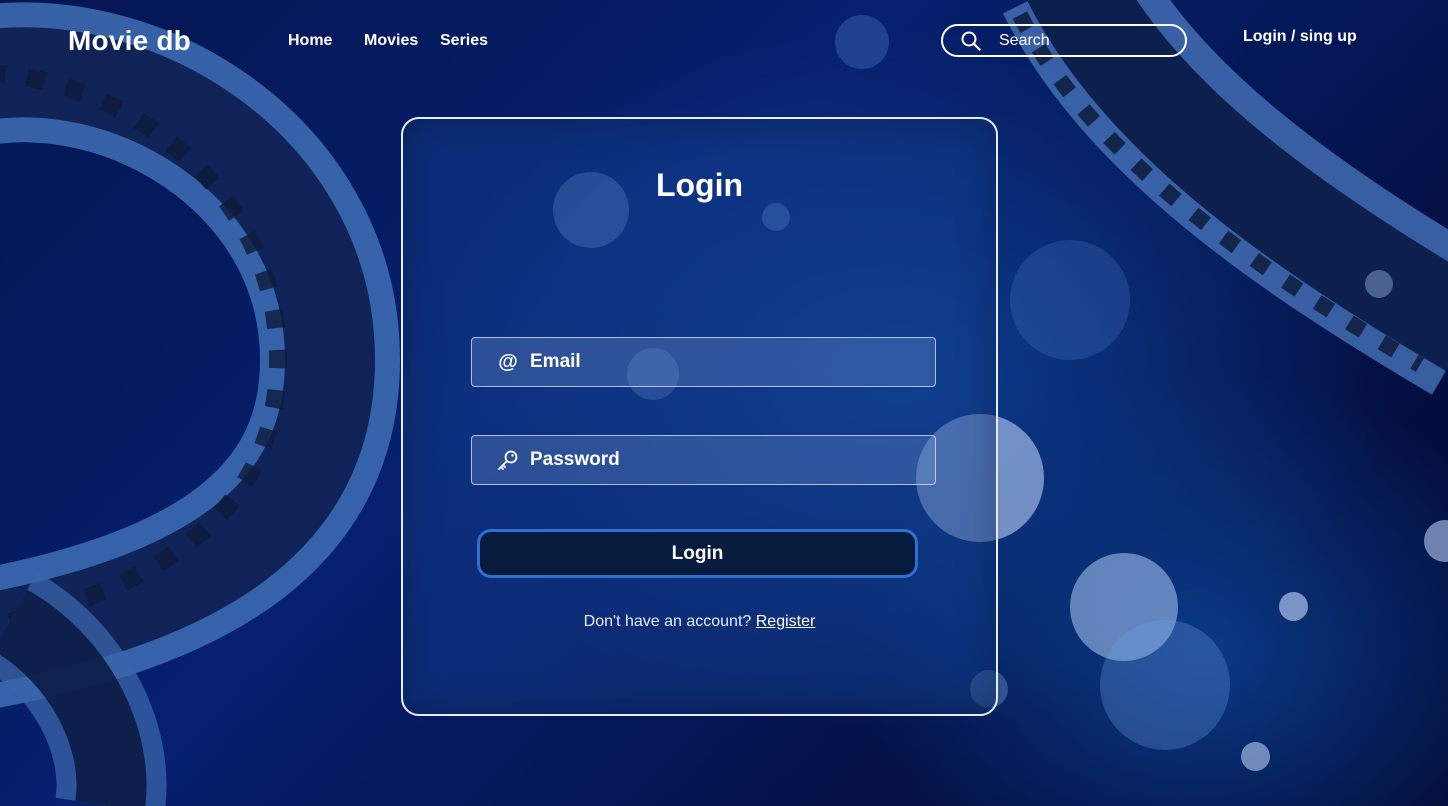 The width and height of the screenshot is (1448, 806). I want to click on search-box, so click(1064, 40).